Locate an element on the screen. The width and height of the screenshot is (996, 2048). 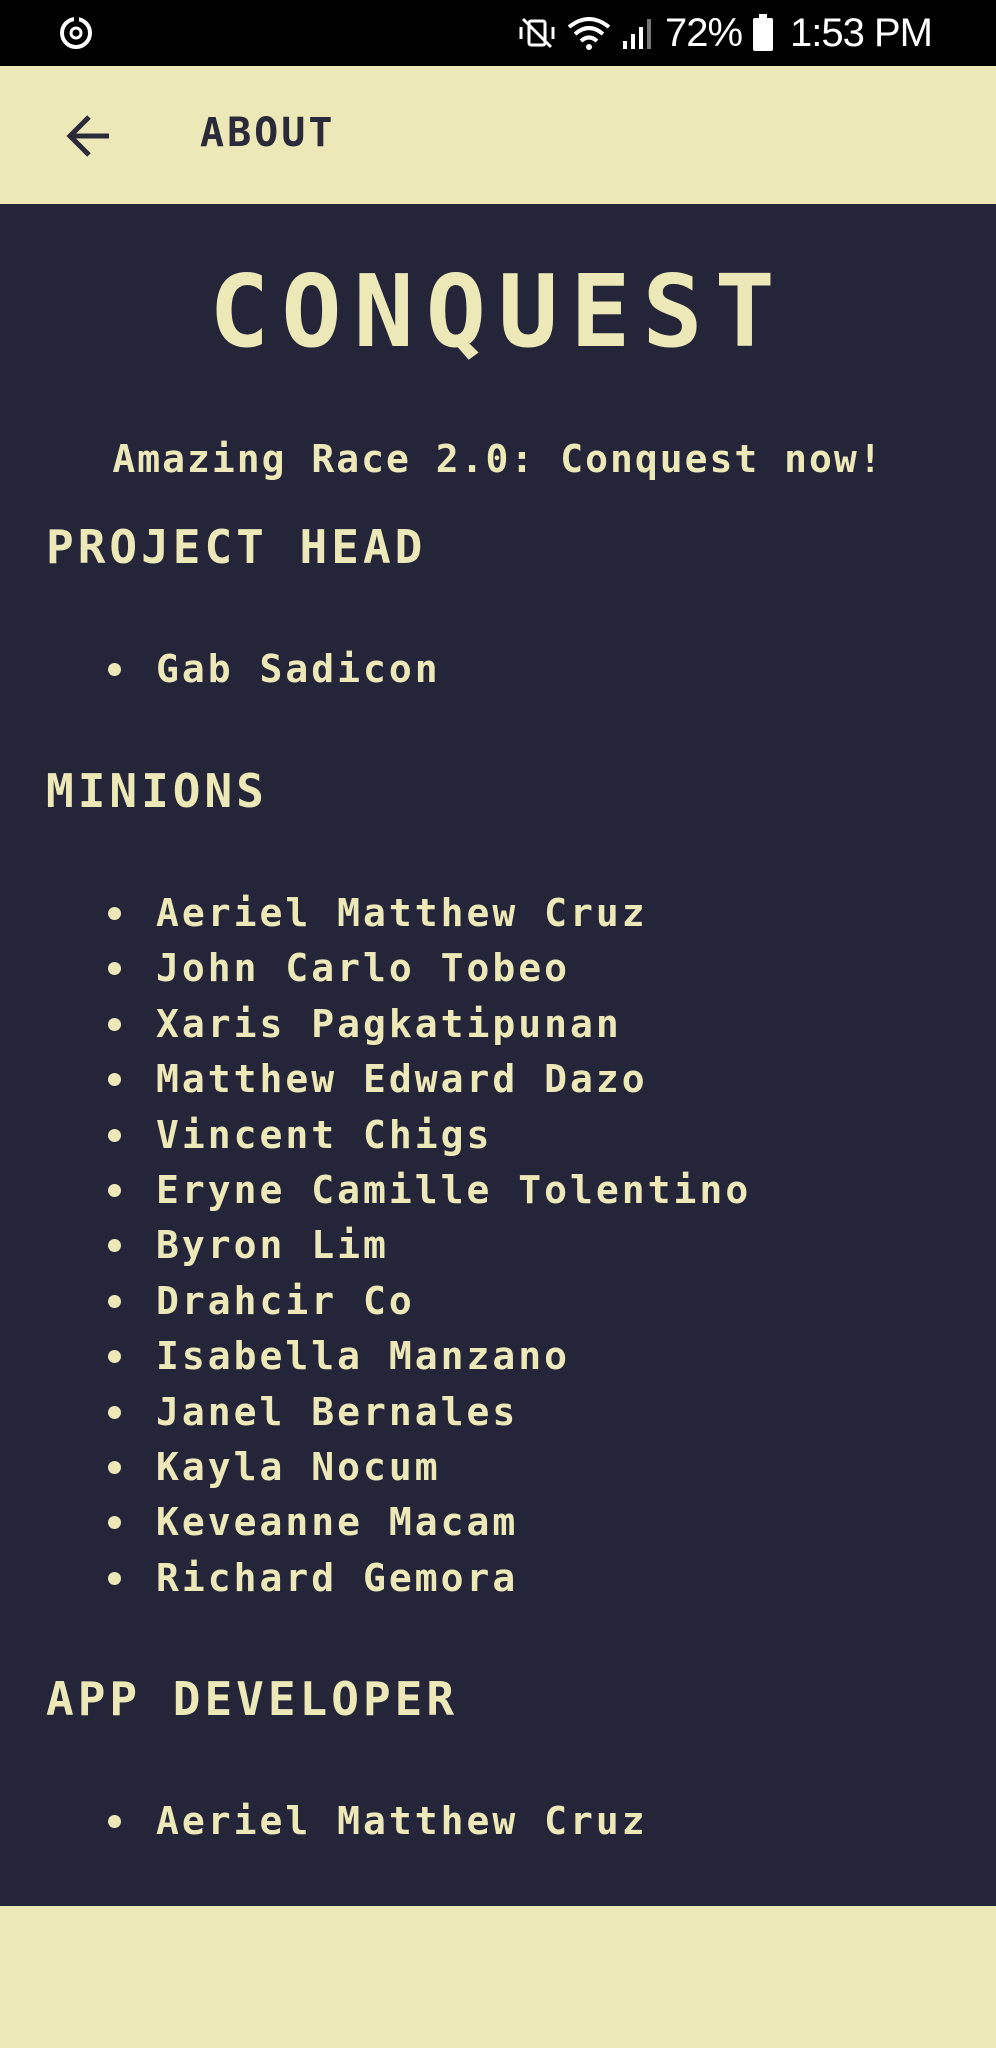
member-name: Byron Lim is located at coordinates (272, 1245).